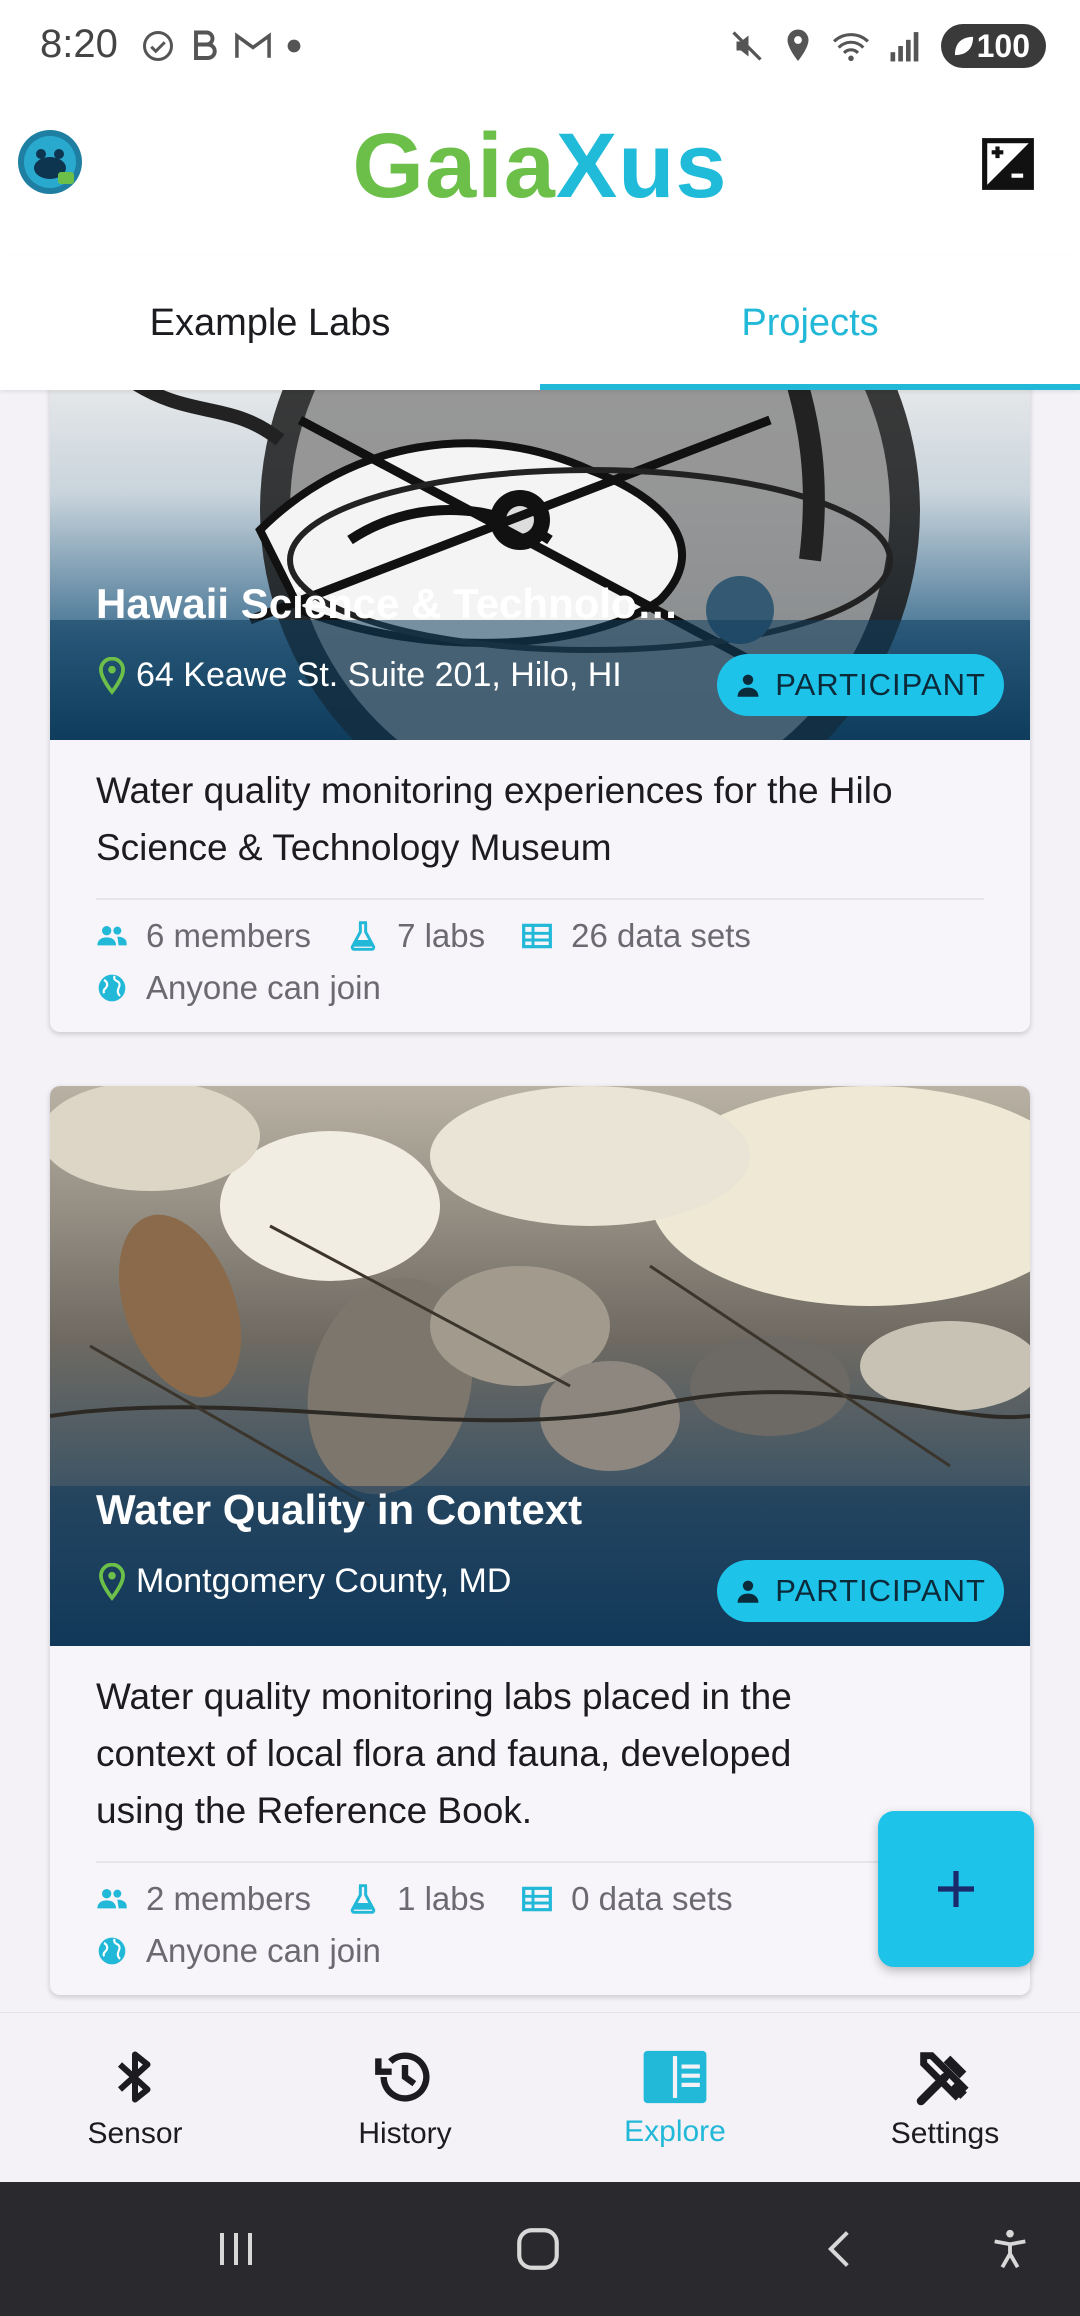 Image resolution: width=1080 pixels, height=2316 pixels. I want to click on home-icon, so click(538, 2249).